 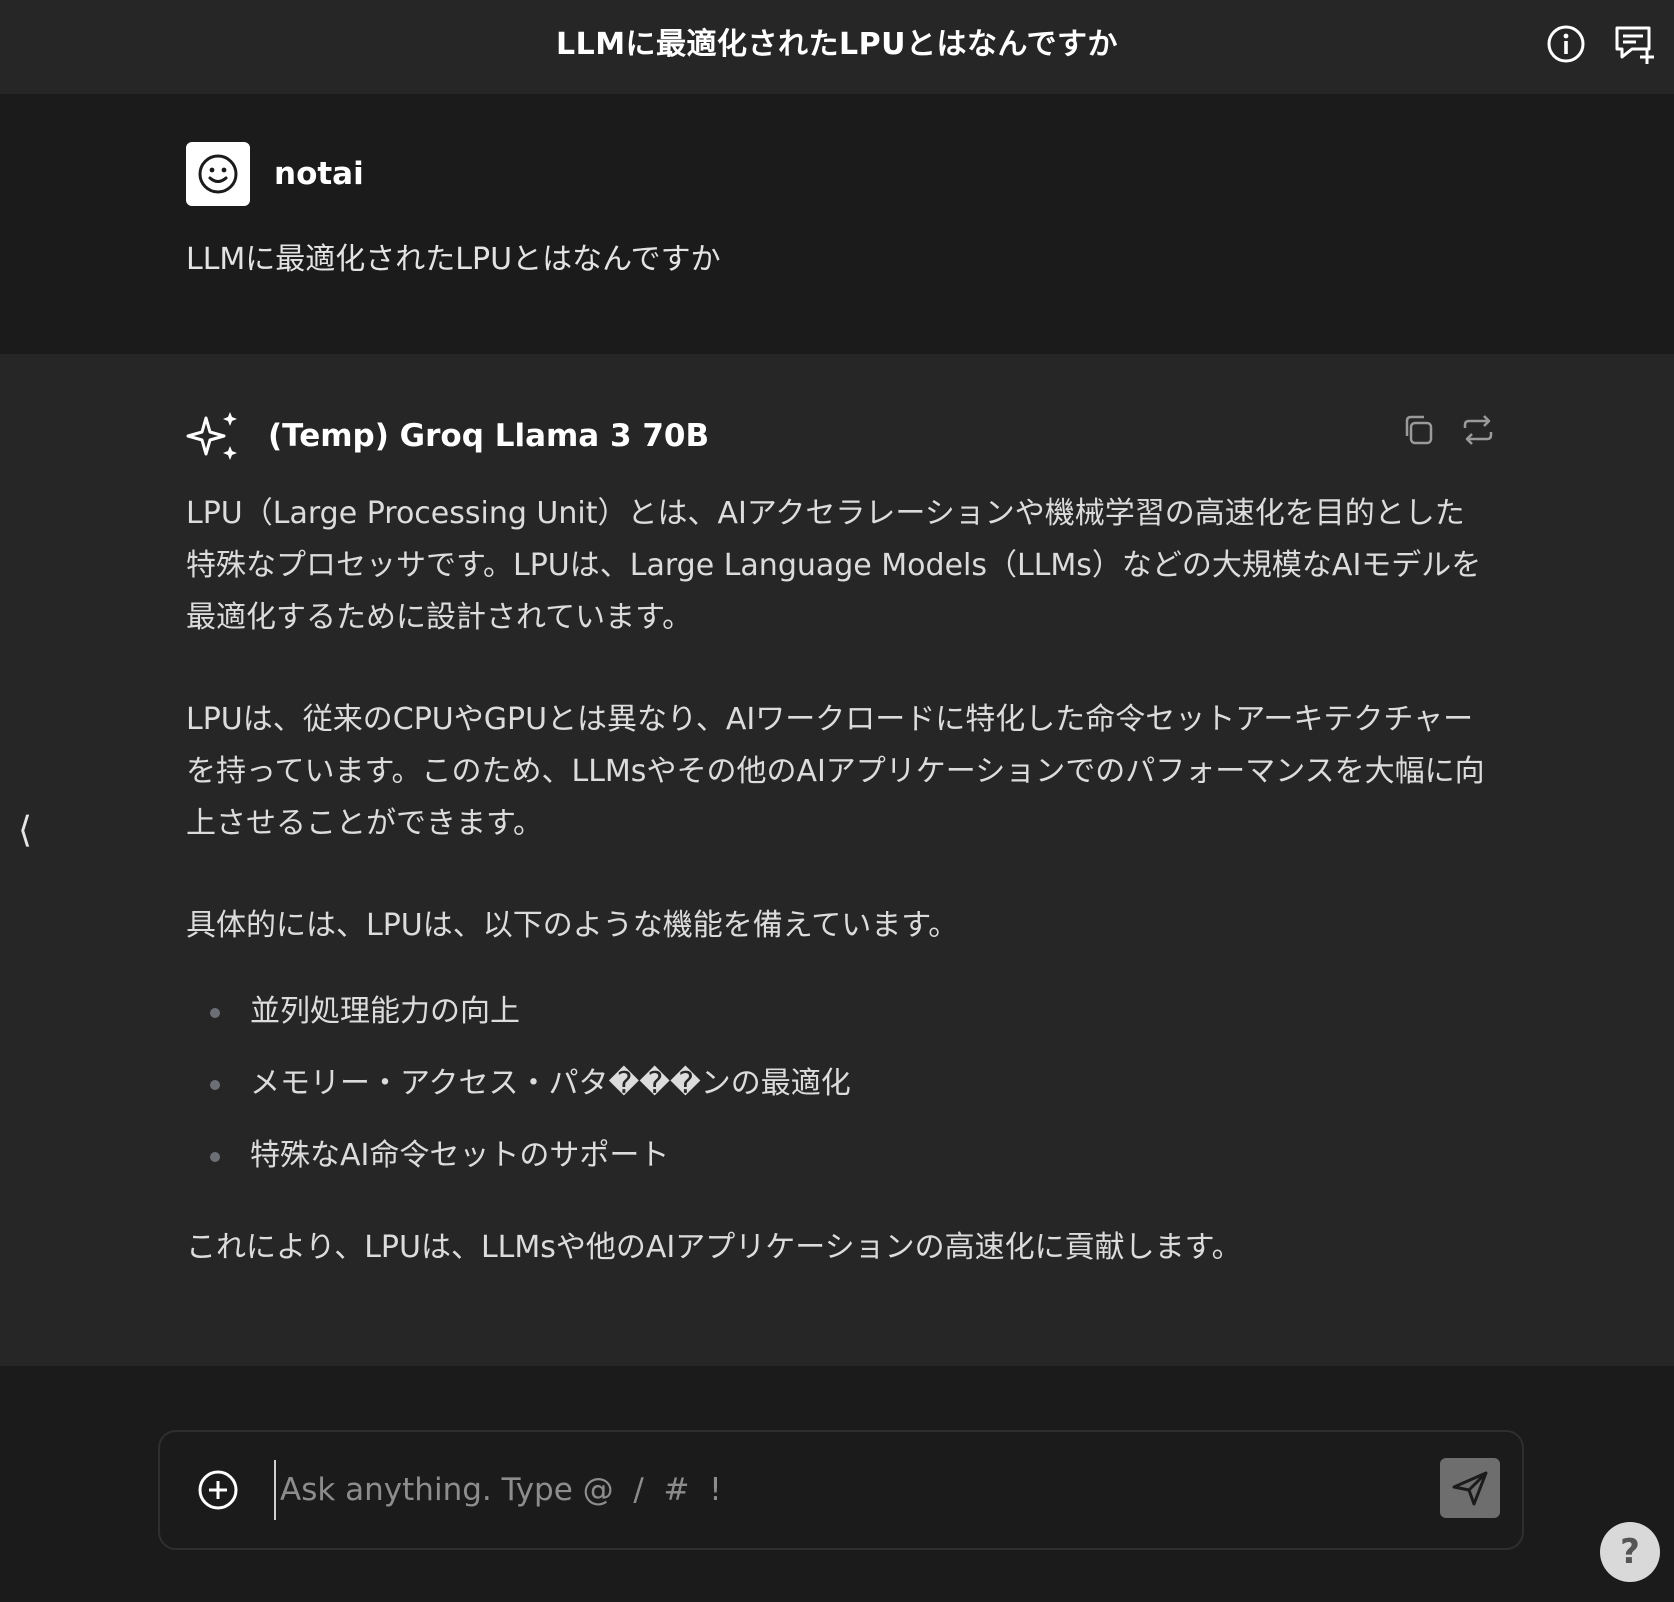 I want to click on help-button: ?, so click(x=1630, y=1552).